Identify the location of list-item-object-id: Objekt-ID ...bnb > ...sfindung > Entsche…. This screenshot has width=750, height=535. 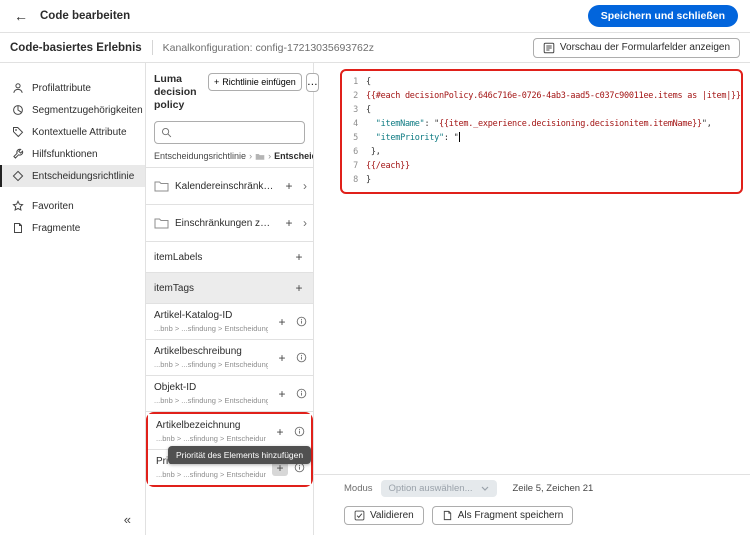
(229, 394).